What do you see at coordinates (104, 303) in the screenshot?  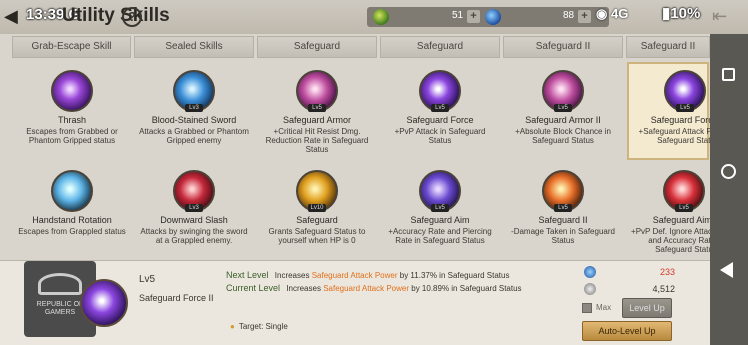 I see `selected-skill-icon` at bounding box center [104, 303].